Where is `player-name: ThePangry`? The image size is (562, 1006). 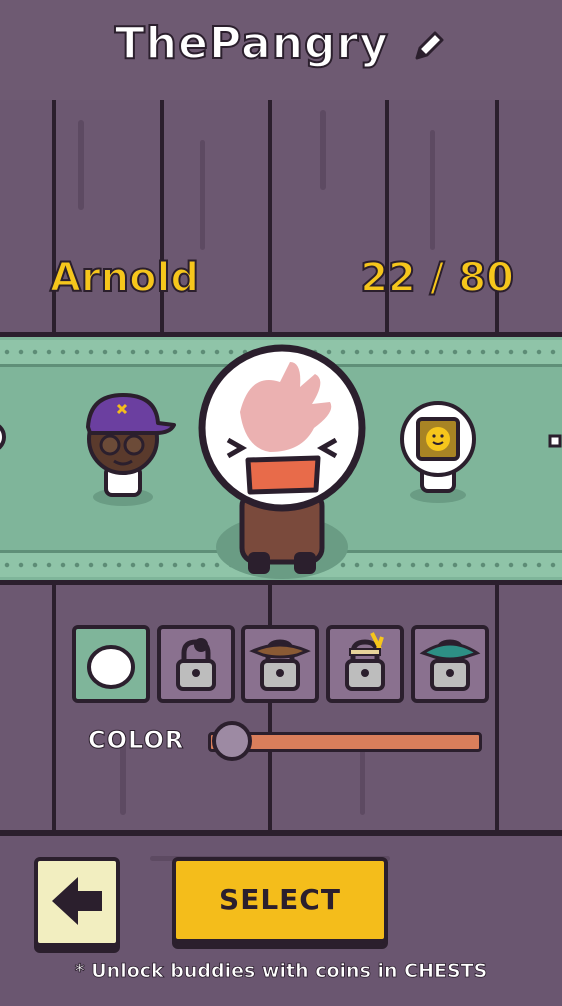 player-name: ThePangry is located at coordinates (251, 43).